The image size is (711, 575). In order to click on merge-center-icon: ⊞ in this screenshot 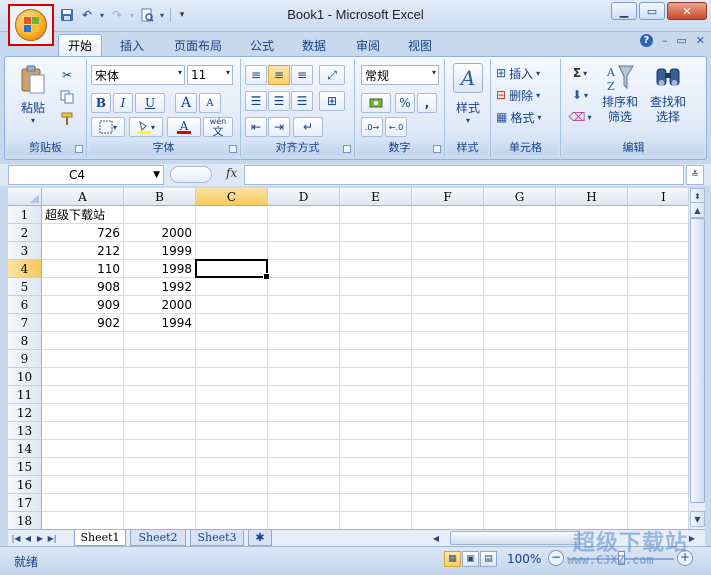, I will do `click(332, 101)`.